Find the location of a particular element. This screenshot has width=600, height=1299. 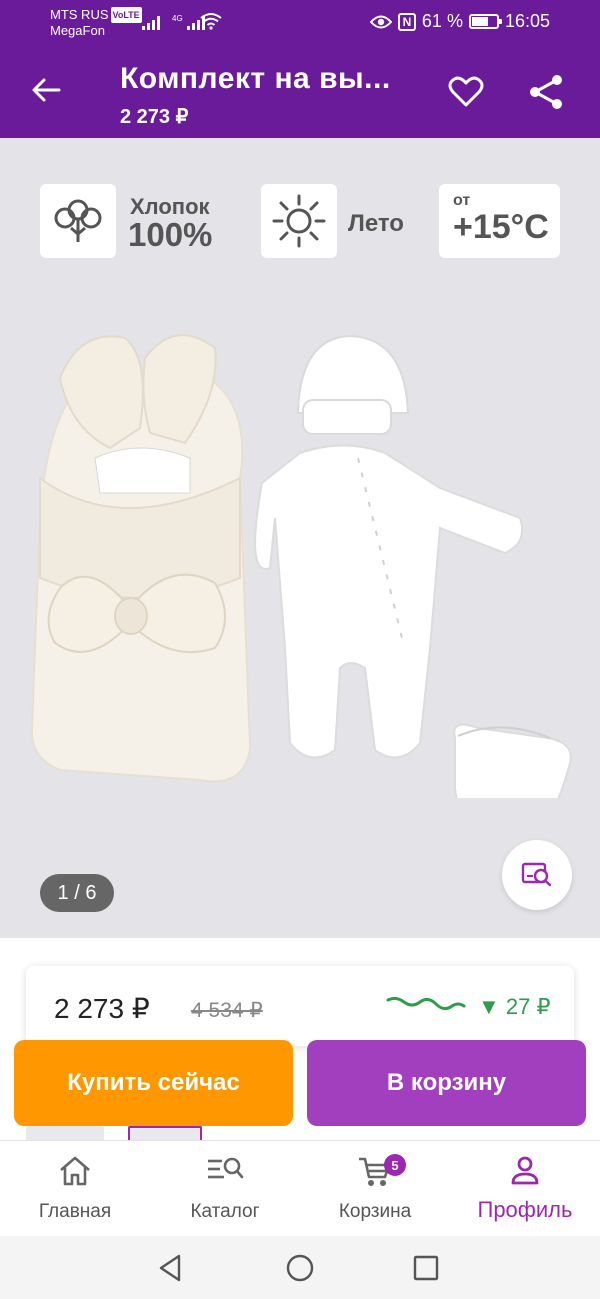

battery-icon is located at coordinates (485, 21).